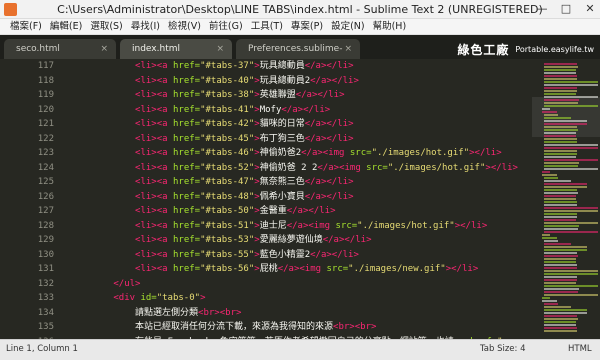 The image size is (600, 360). What do you see at coordinates (226, 26) in the screenshot?
I see `menu-goto: 前往(G)` at bounding box center [226, 26].